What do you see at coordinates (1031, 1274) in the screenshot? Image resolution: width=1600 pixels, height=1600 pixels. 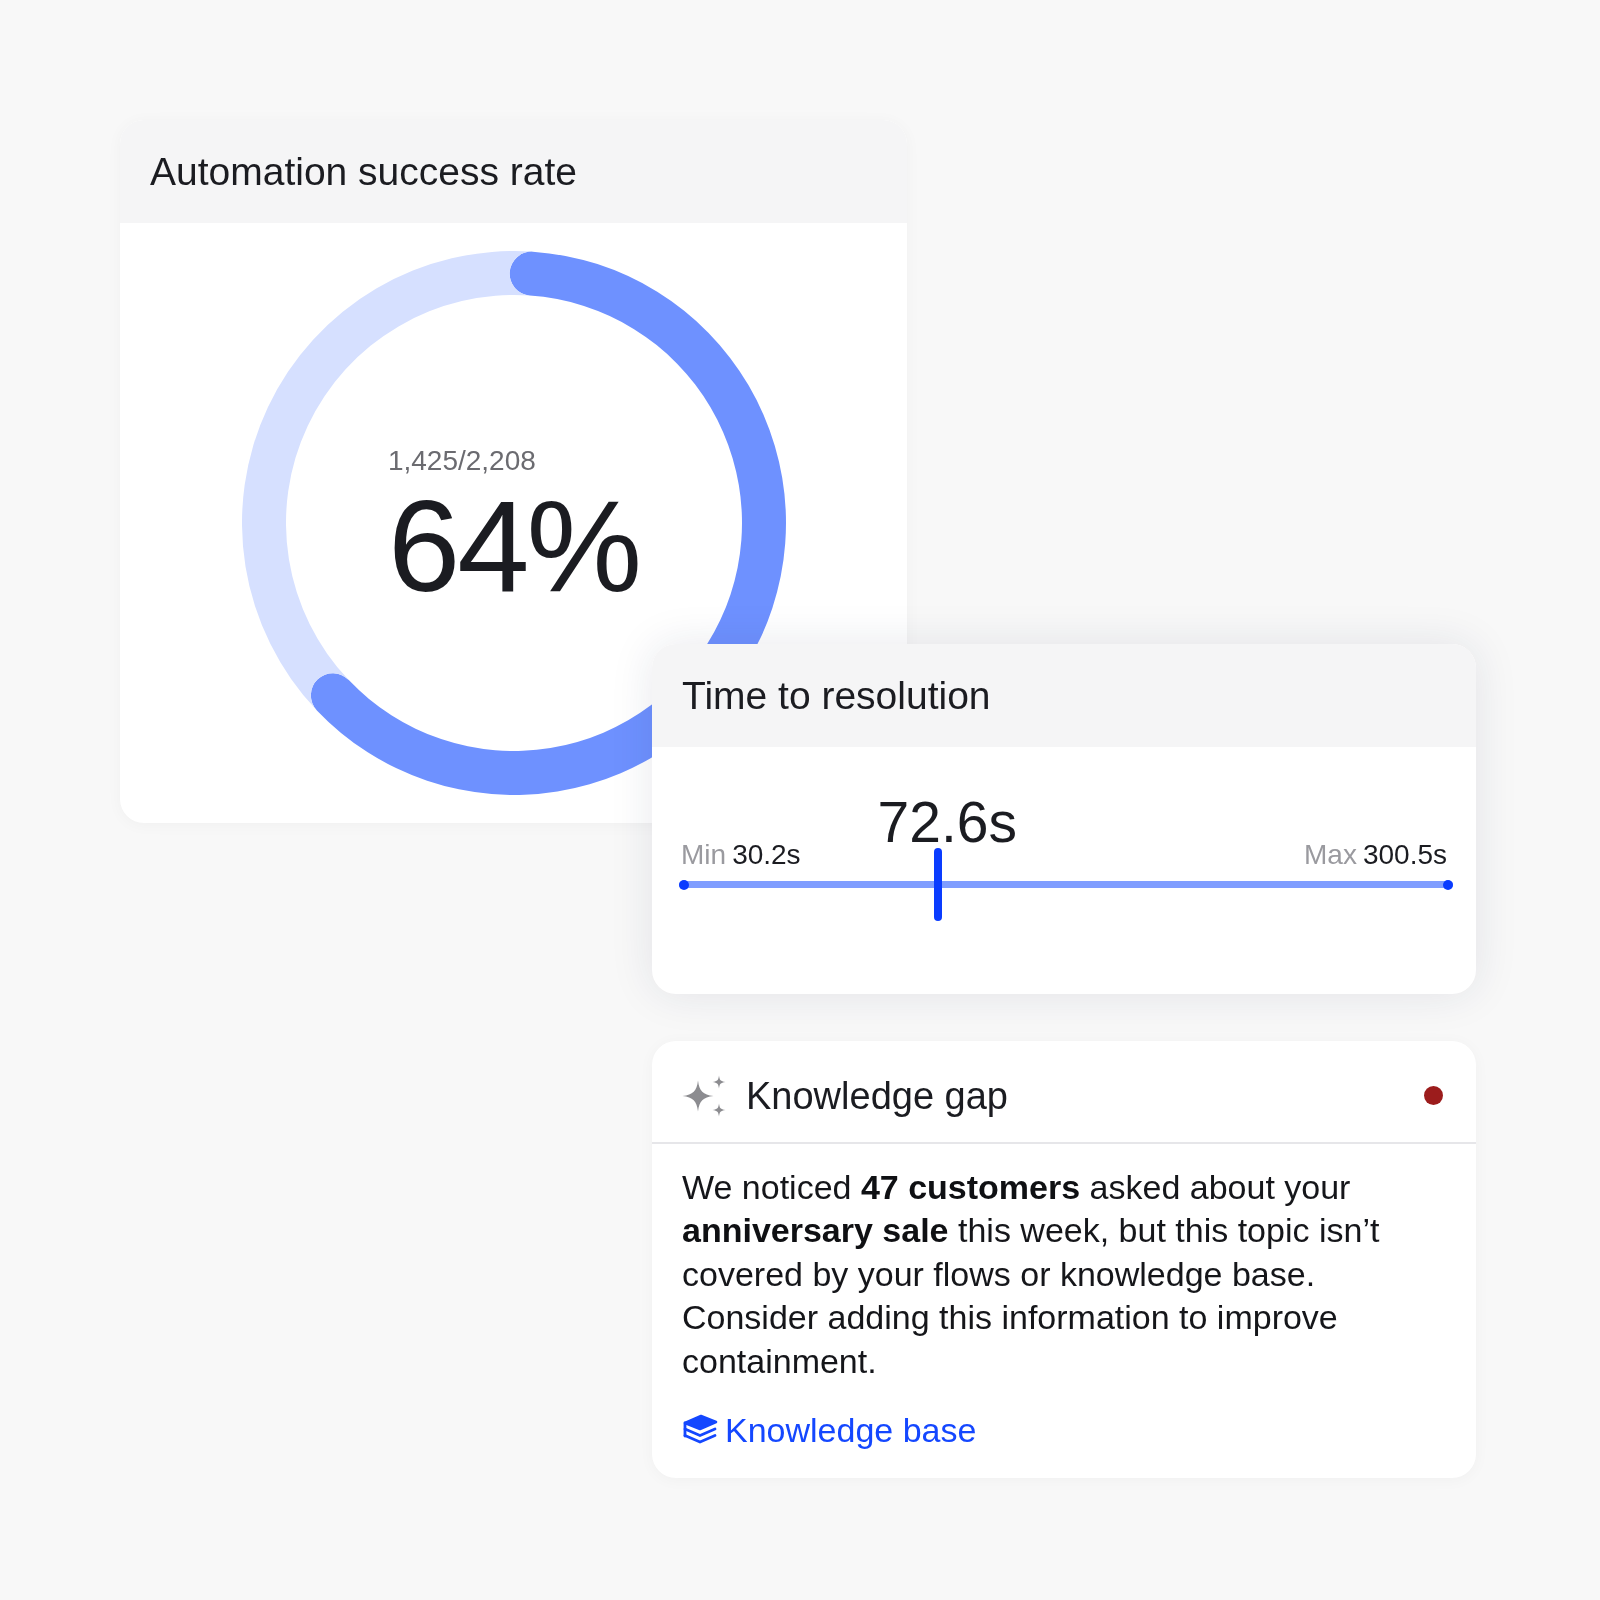 I see `knowledge-gap-message: We noticed 47 customers asked about your anniversary sale this week, but this topic isn’t covered by your flows or knowledge base. Consider adding this information to improve containment.` at bounding box center [1031, 1274].